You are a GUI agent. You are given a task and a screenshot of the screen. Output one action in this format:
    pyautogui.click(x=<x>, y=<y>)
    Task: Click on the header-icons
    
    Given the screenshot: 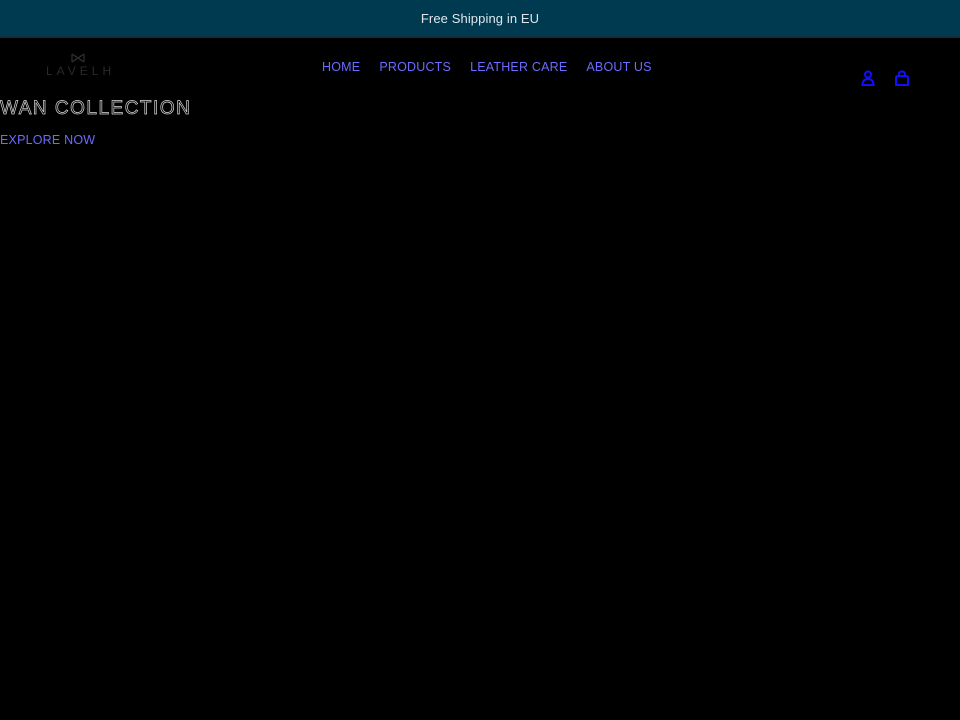 What is the action you would take?
    pyautogui.click(x=885, y=78)
    